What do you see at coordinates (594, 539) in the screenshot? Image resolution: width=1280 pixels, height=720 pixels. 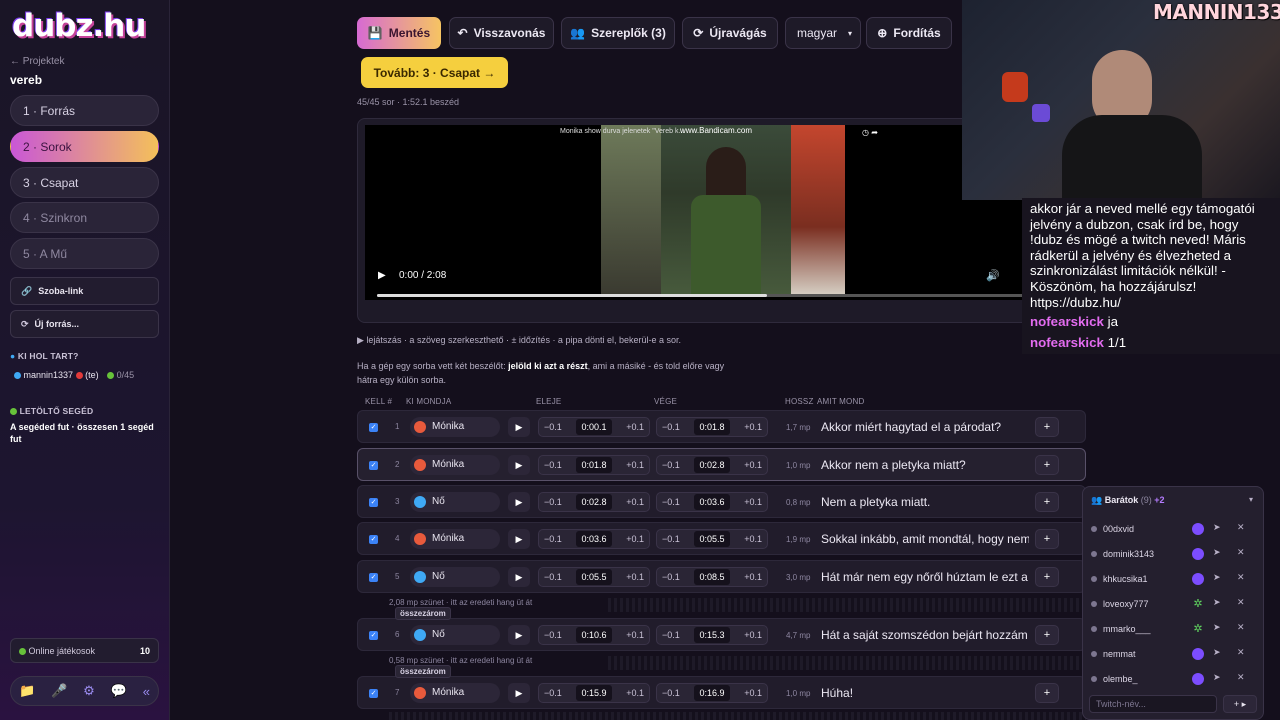 I see `start-time: 0:03.6` at bounding box center [594, 539].